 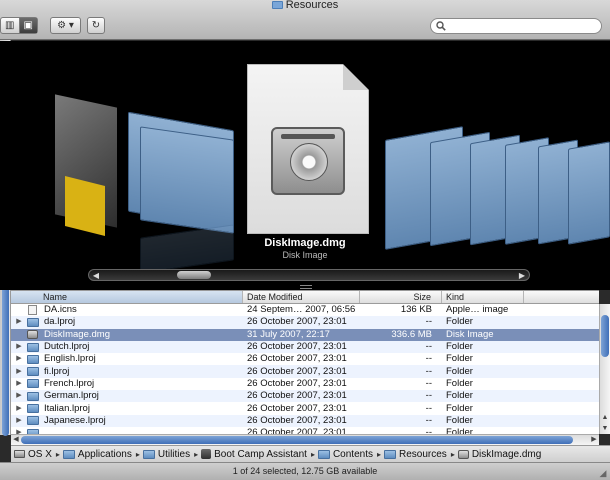 I want to click on file-kind: Apple… image, so click(x=477, y=310).